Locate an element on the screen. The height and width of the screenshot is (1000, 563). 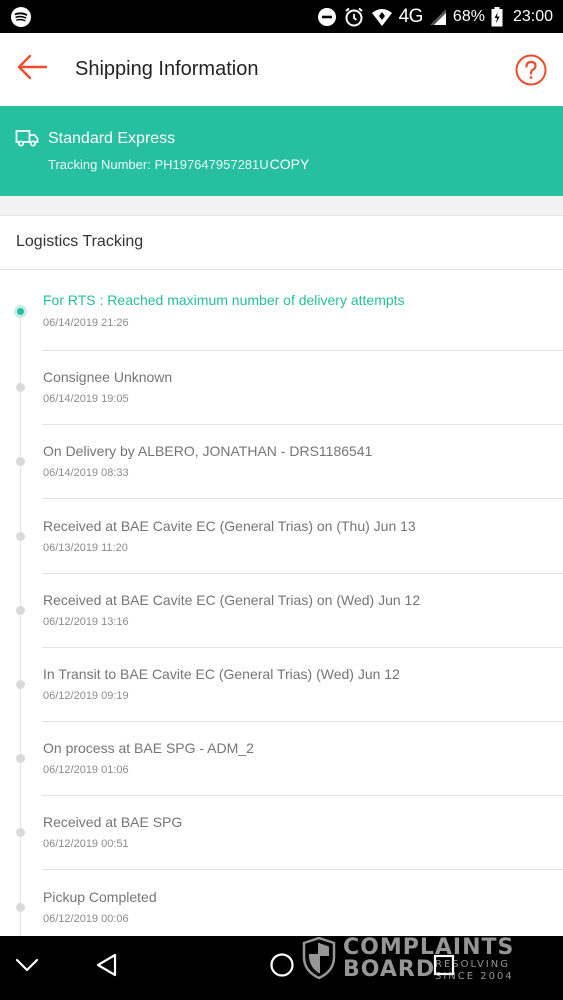
hide-keyboard-button is located at coordinates (27, 967).